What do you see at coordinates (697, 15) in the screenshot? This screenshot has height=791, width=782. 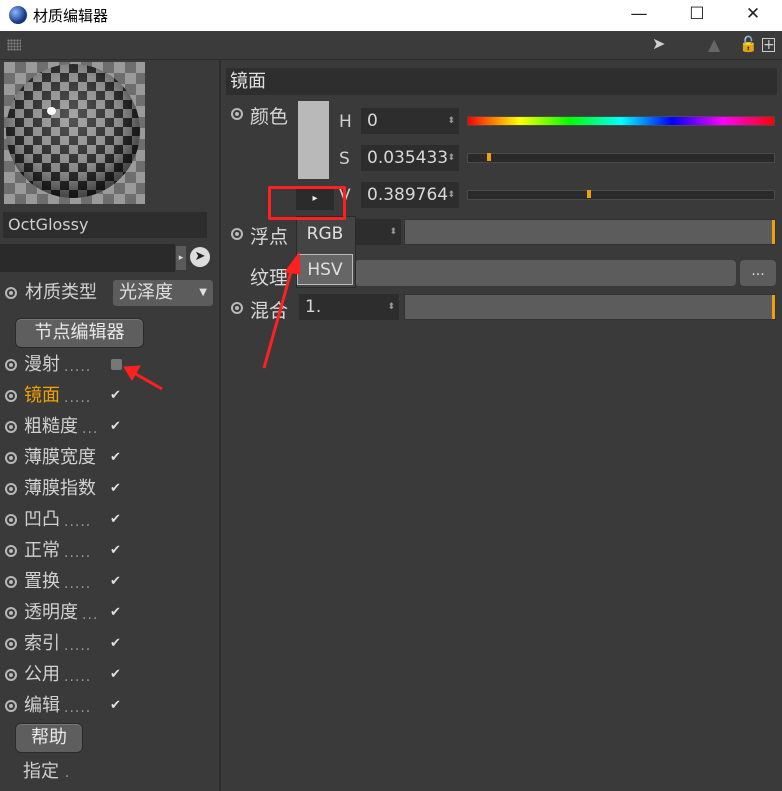 I see `maximize-button: ☐` at bounding box center [697, 15].